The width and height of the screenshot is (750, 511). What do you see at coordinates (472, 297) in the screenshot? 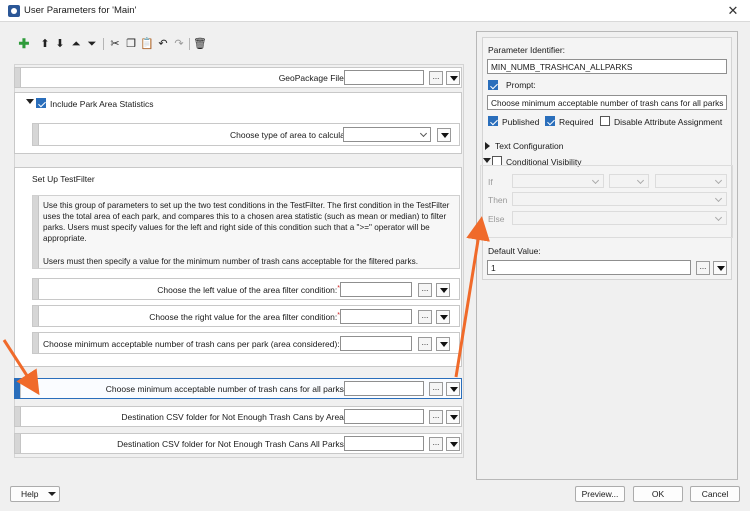
I see `arrow-to-properties` at bounding box center [472, 297].